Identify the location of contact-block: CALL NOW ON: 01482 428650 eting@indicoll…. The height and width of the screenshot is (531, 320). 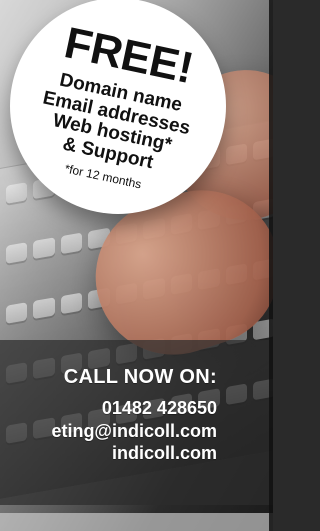
(134, 415).